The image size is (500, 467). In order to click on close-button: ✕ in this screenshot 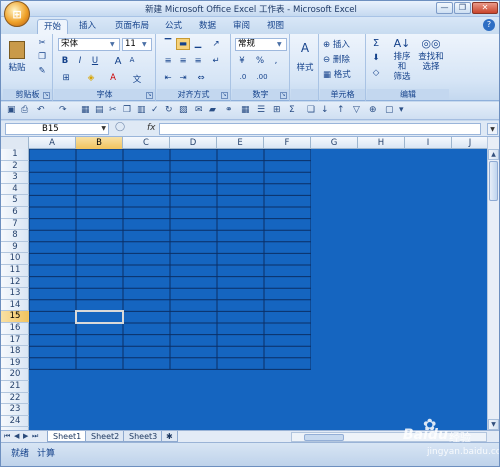, I will do `click(485, 8)`.